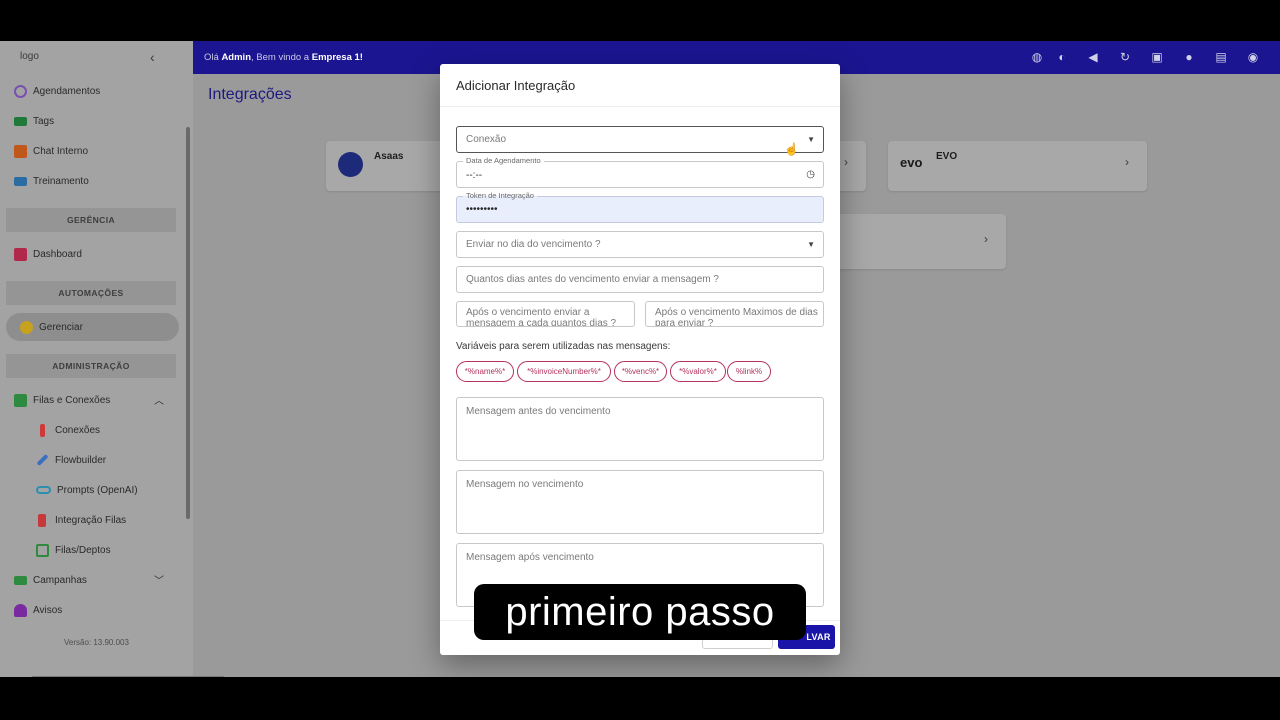 The width and height of the screenshot is (1280, 720). I want to click on sidebar-item-chat-interno: Chat Interno, so click(51, 151).